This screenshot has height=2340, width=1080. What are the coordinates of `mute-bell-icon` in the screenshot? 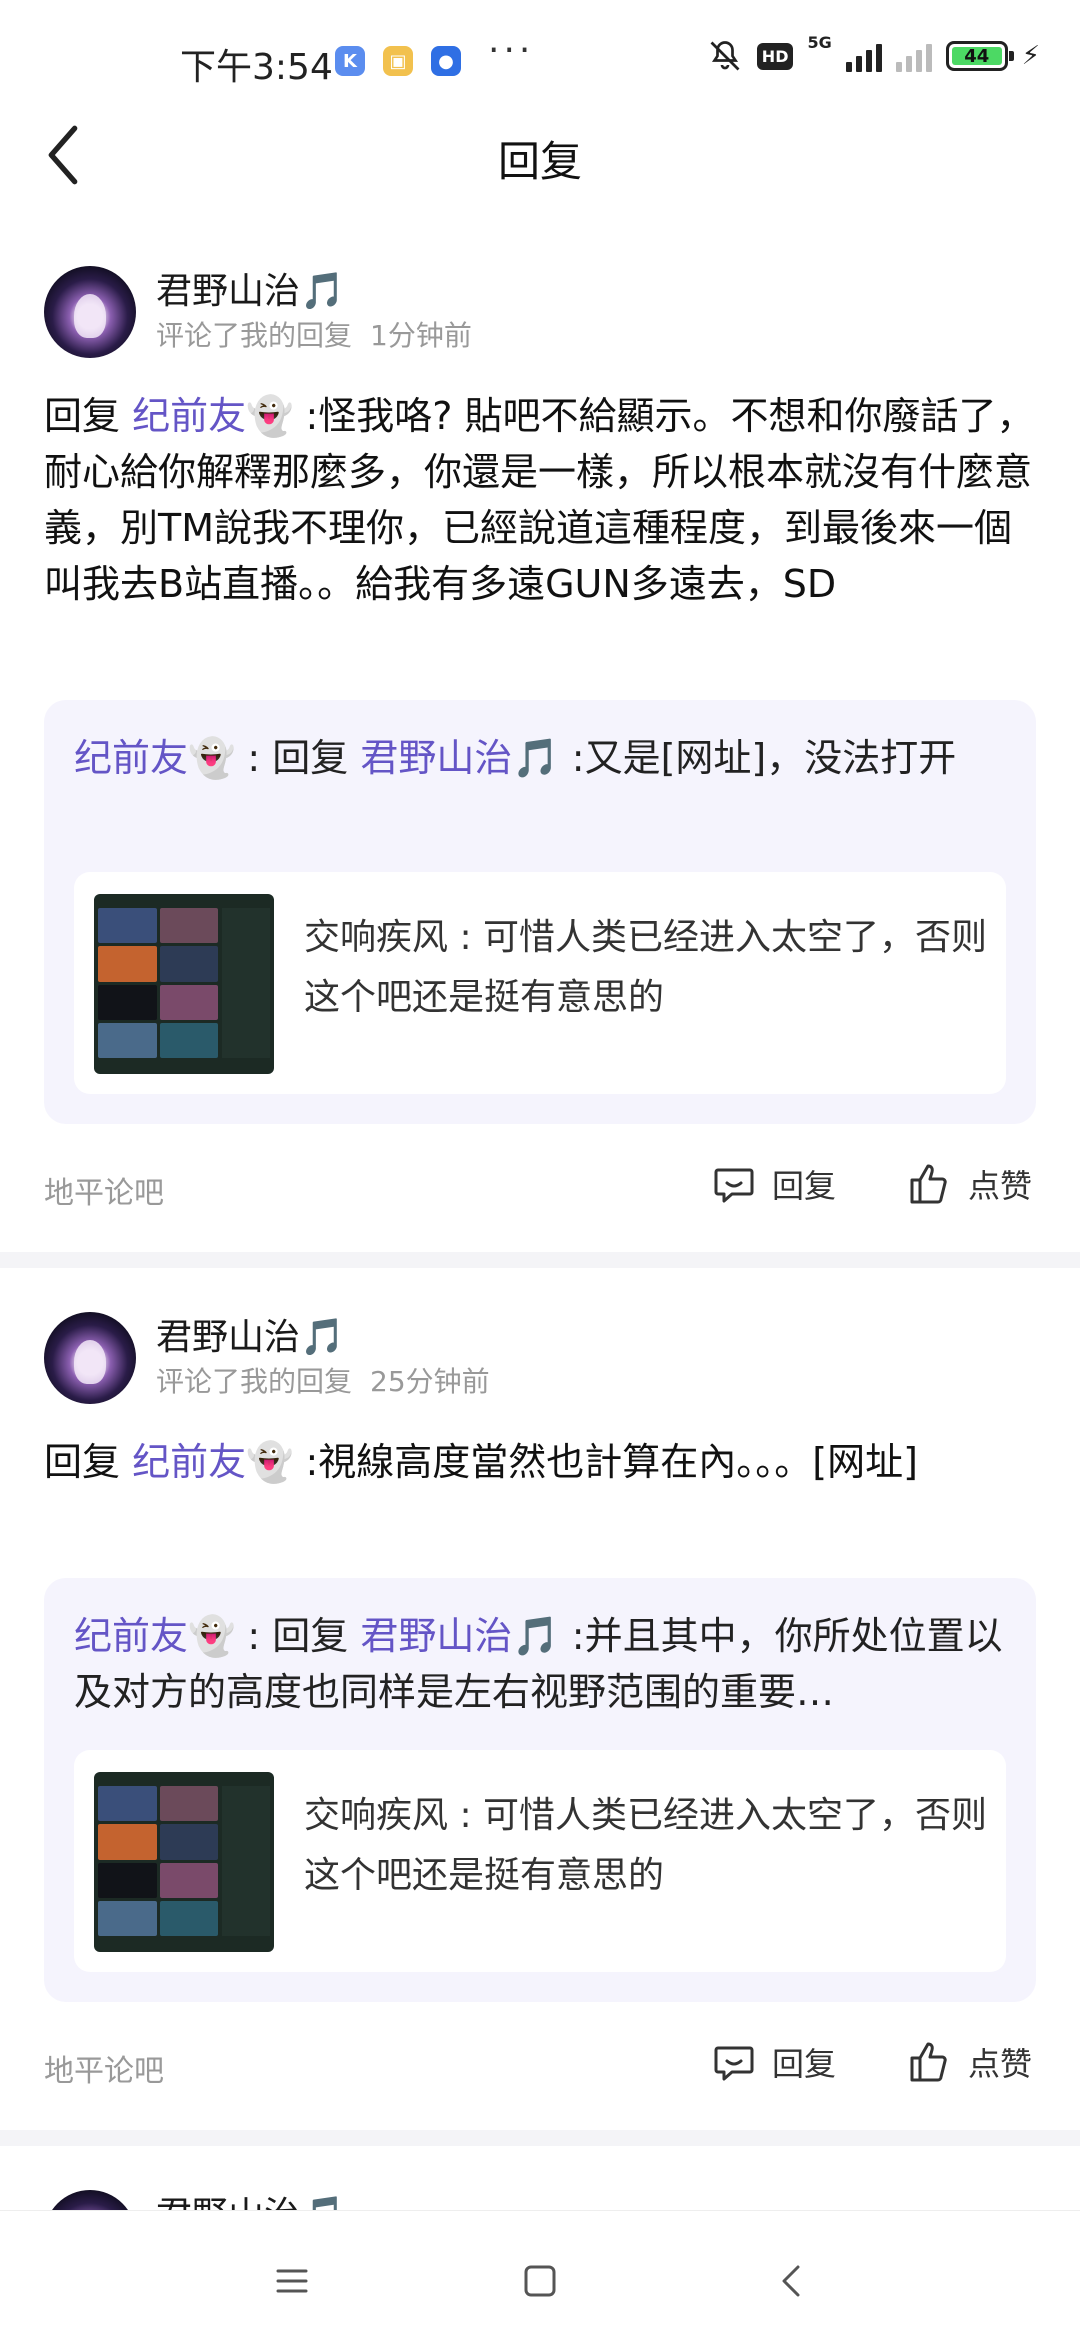 It's located at (725, 56).